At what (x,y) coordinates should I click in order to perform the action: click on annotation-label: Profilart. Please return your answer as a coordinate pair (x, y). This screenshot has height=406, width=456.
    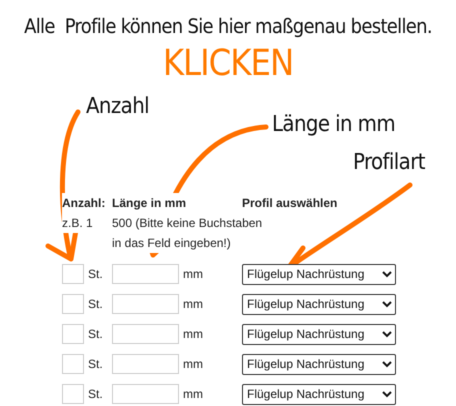
    Looking at the image, I should click on (389, 162).